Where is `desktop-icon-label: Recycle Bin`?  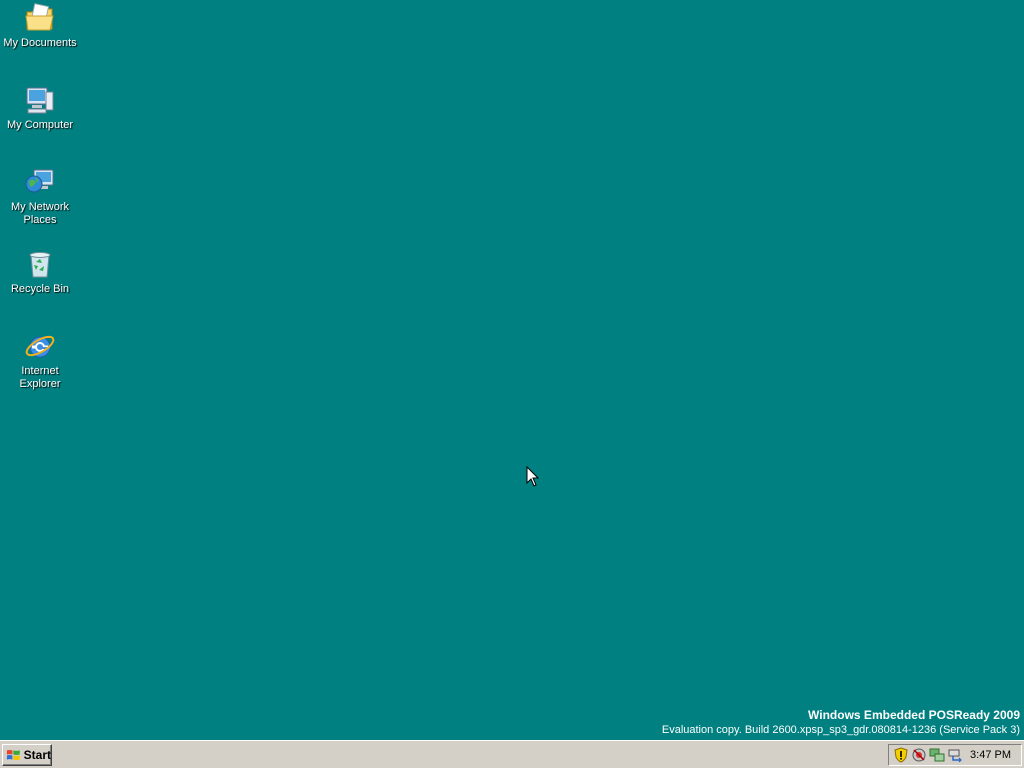 desktop-icon-label: Recycle Bin is located at coordinates (40, 289).